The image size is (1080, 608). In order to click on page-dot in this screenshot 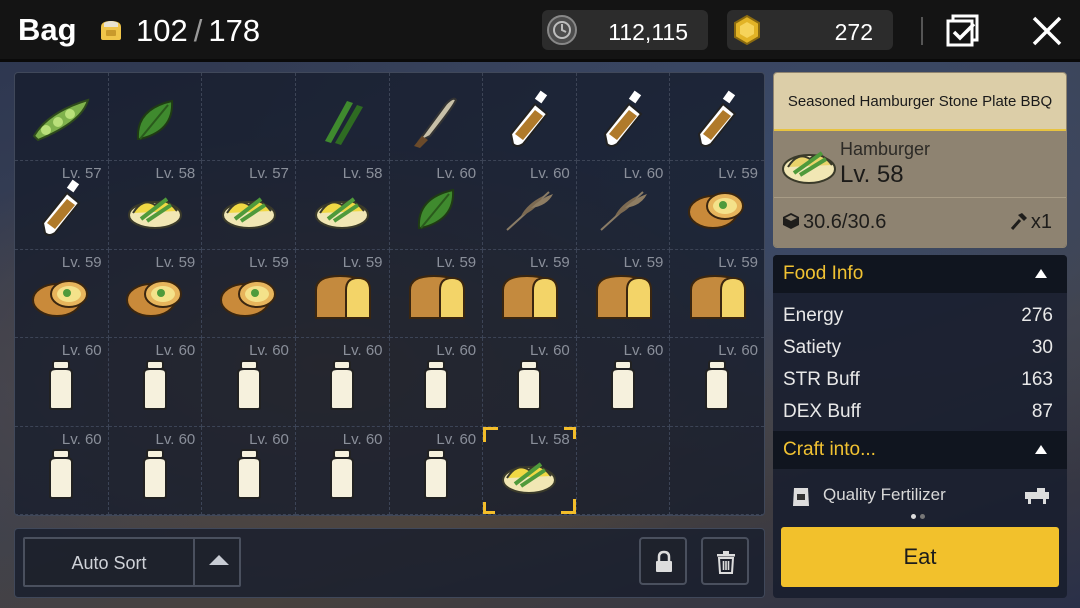, I will do `click(922, 516)`.